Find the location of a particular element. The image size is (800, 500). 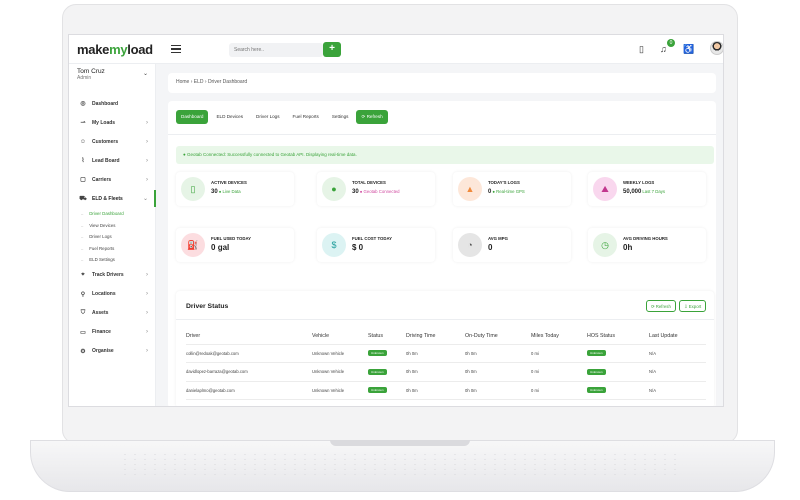

sidebar-subitem: – Fuel Reports is located at coordinates (112, 249).